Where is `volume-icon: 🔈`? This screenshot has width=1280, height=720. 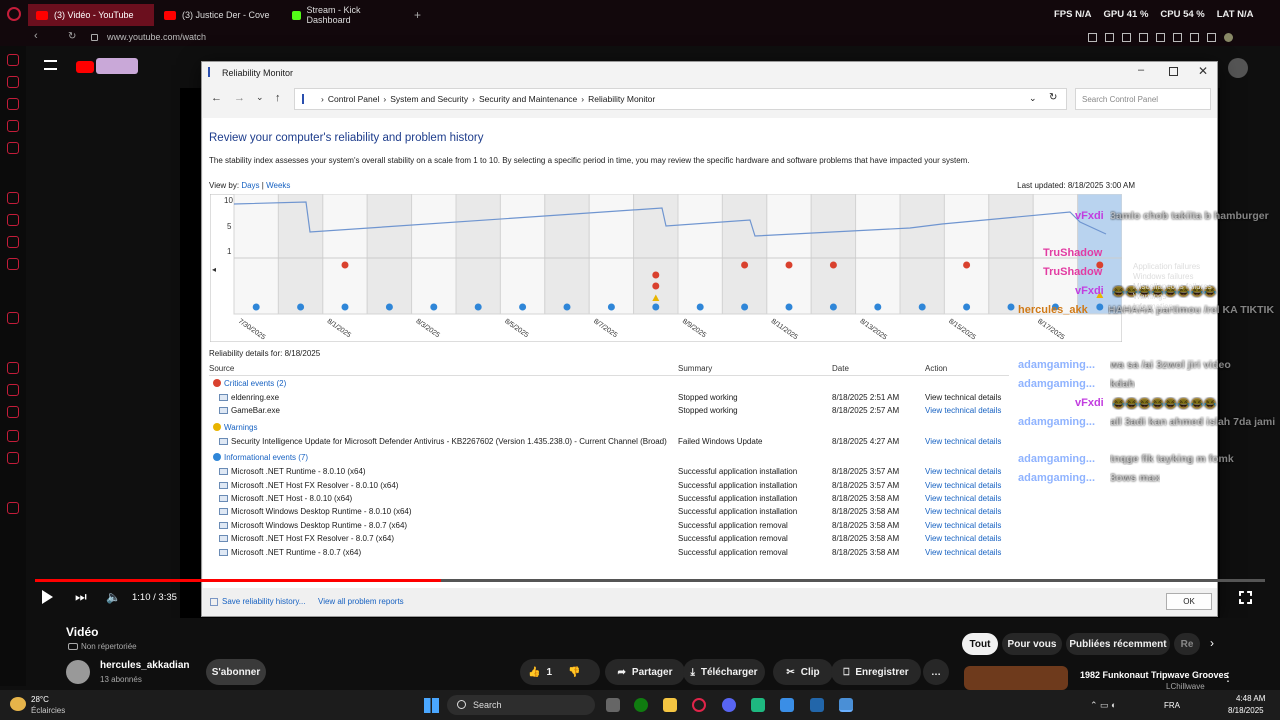 volume-icon: 🔈 is located at coordinates (113, 597).